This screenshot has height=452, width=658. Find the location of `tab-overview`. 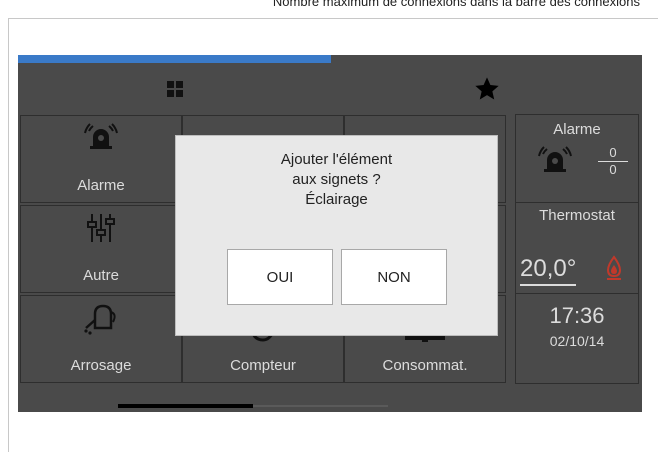

tab-overview is located at coordinates (174, 89).